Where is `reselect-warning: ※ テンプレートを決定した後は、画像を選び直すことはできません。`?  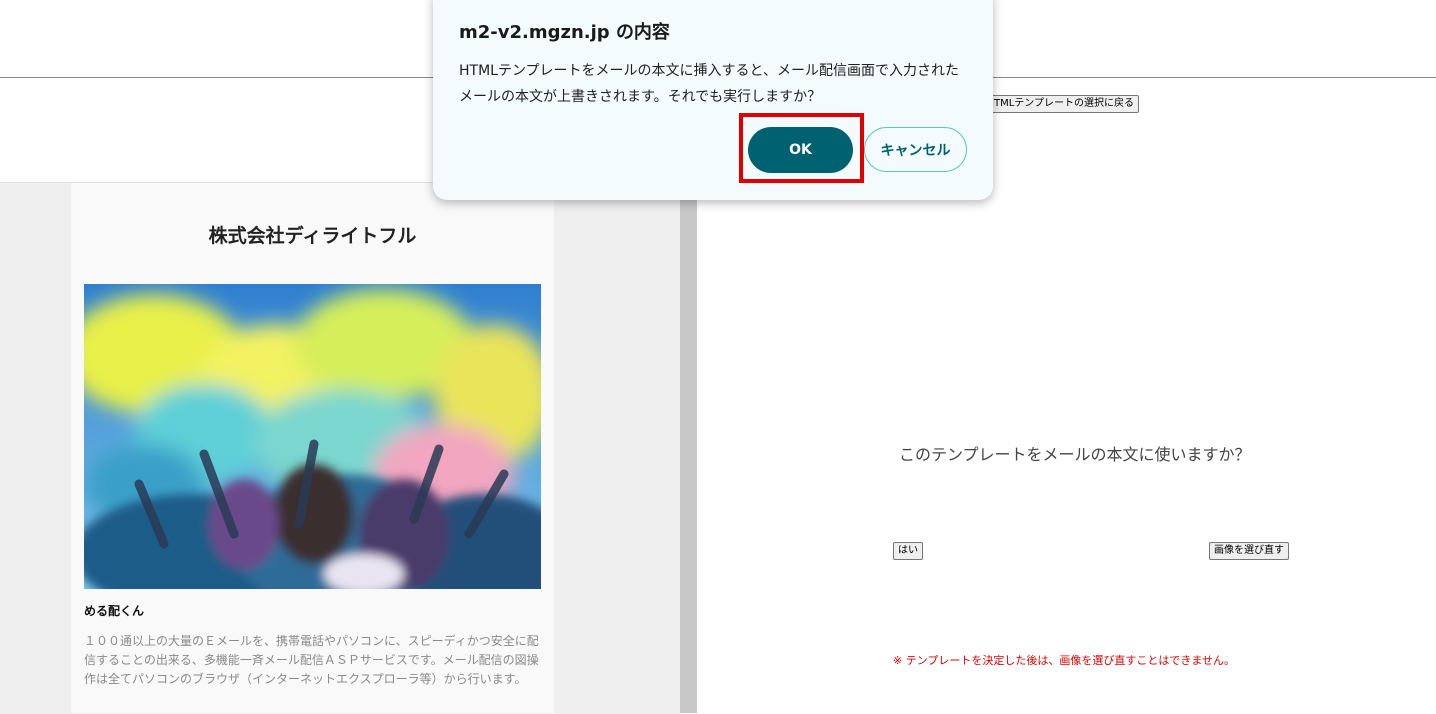 reselect-warning: ※ テンプレートを決定した後は、画像を選び直すことはできません。 is located at coordinates (1064, 660).